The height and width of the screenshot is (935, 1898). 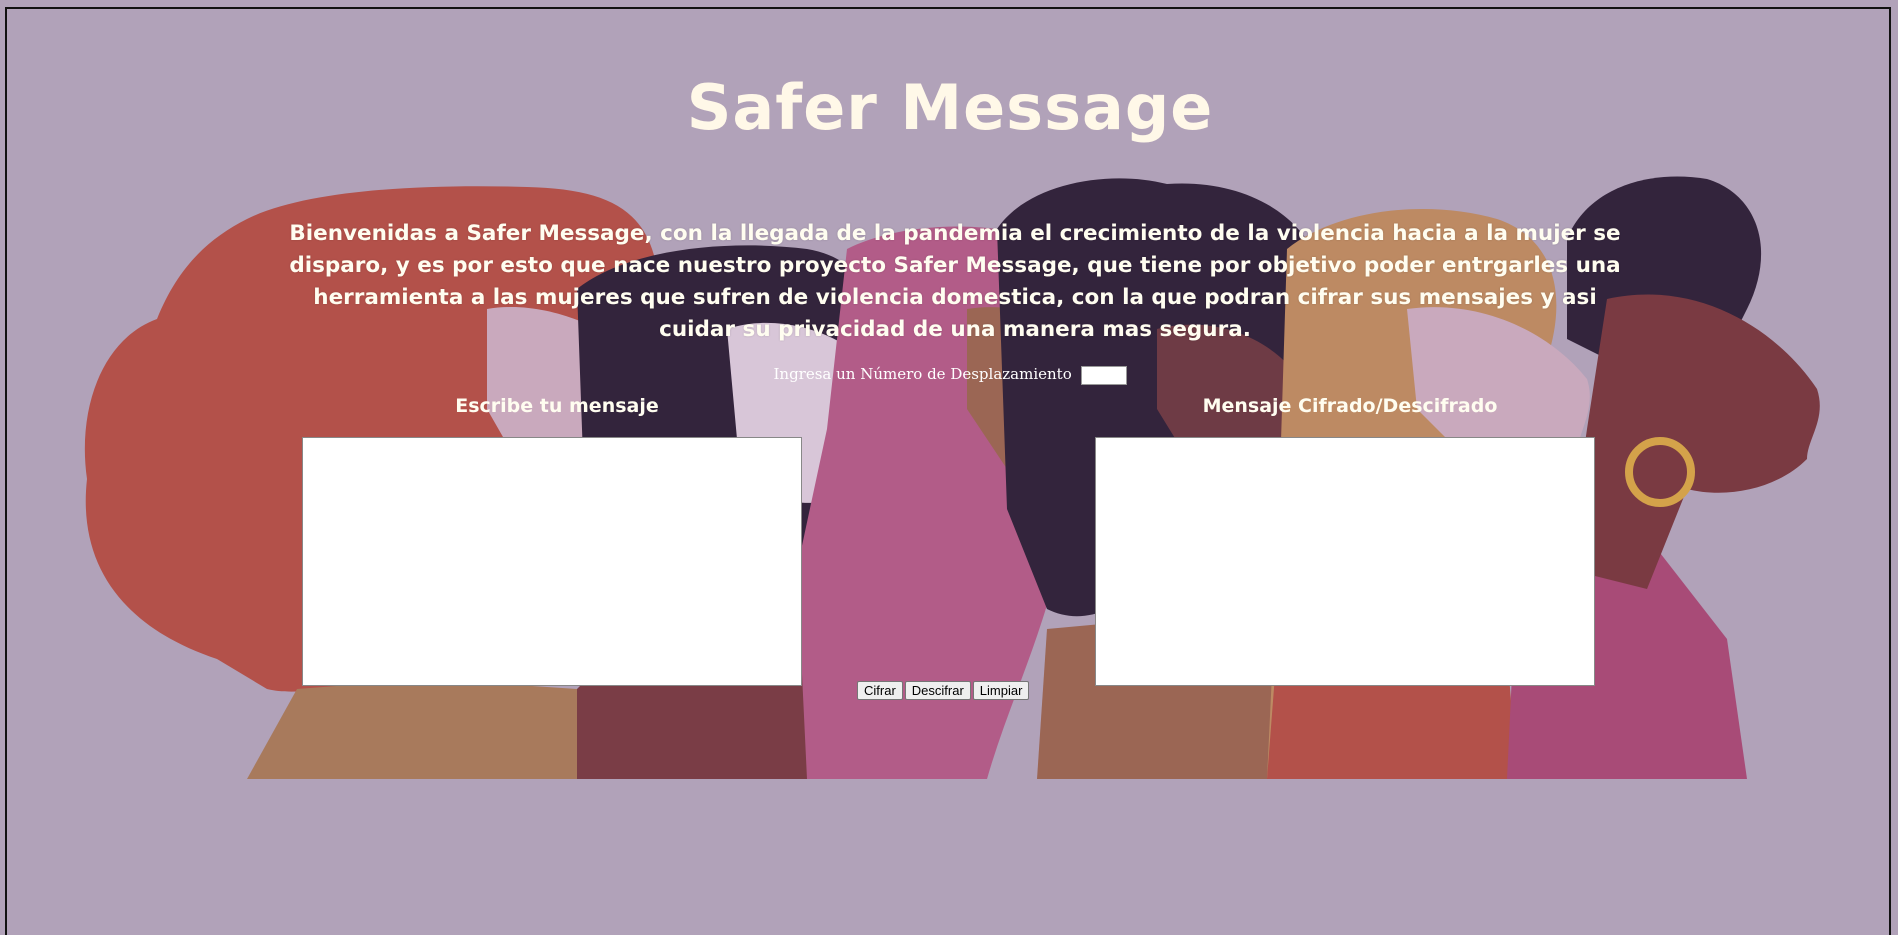 What do you see at coordinates (1350, 406) in the screenshot?
I see `output-message-label: Mensaje Cifrado/Descifrado` at bounding box center [1350, 406].